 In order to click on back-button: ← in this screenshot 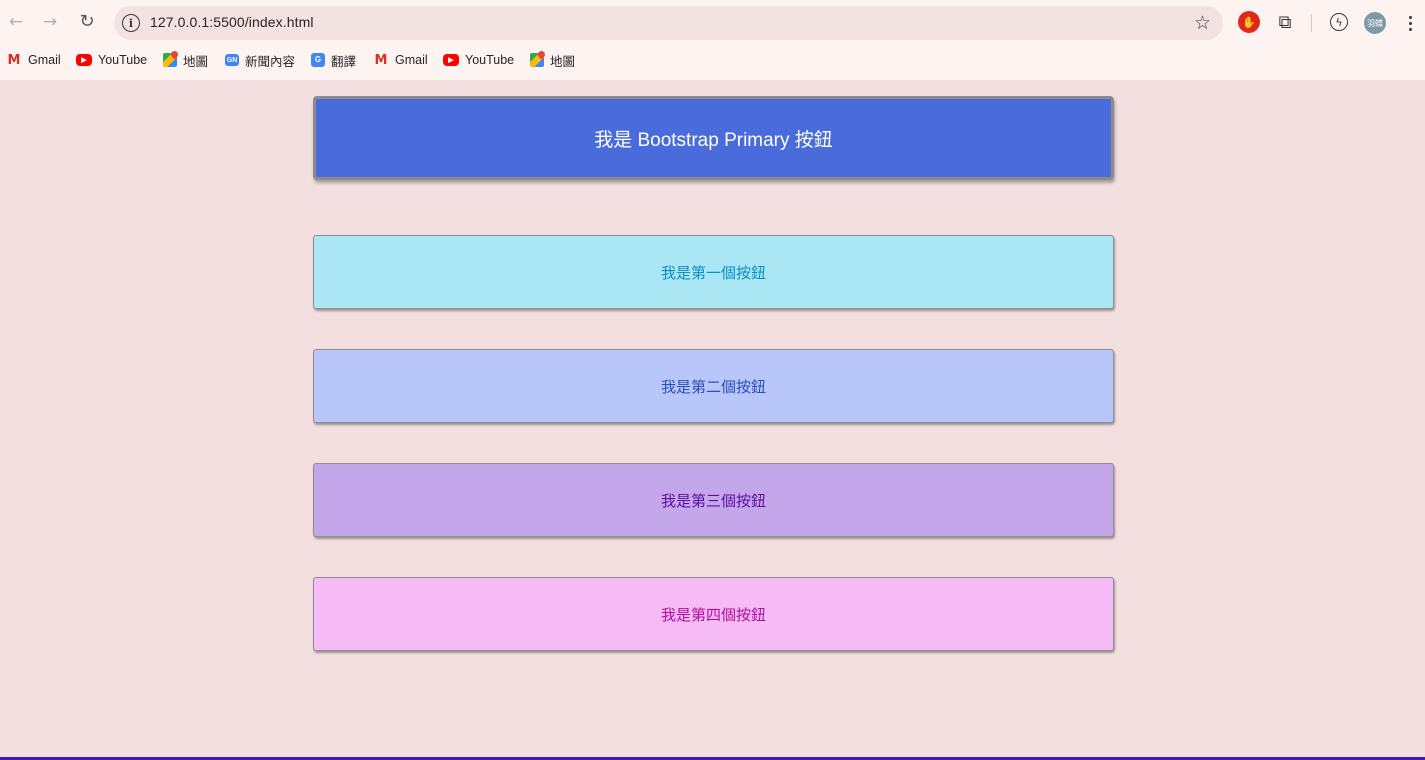, I will do `click(16, 22)`.